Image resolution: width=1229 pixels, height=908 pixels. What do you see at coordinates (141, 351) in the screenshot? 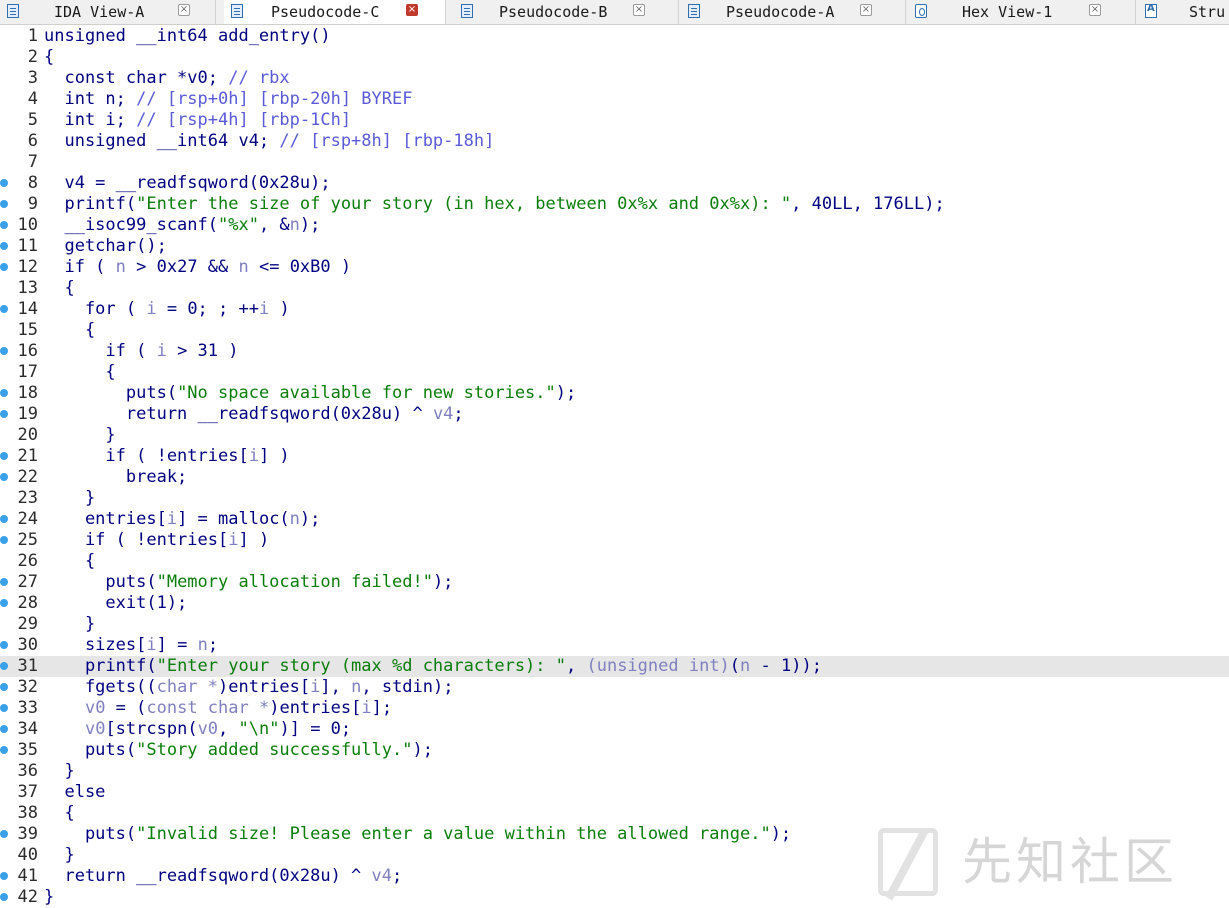
I see `code-text: if ( i > 31 )` at bounding box center [141, 351].